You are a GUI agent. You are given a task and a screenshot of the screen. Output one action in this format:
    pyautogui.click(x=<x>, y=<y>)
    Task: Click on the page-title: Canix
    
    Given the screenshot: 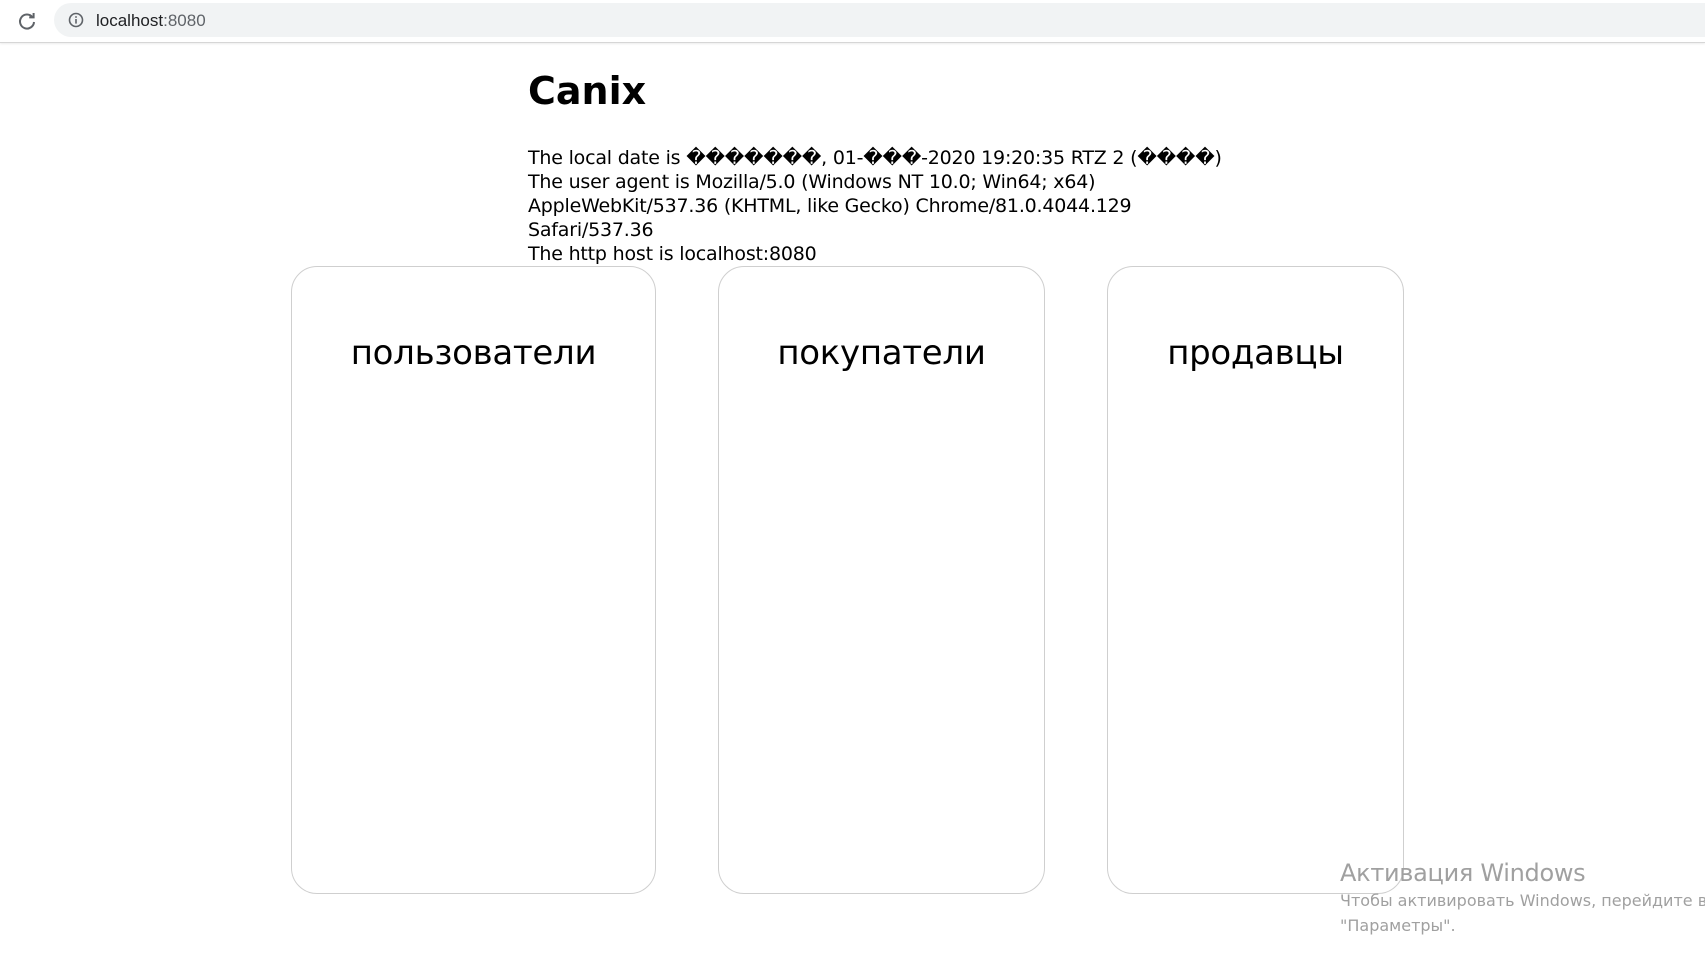 What is the action you would take?
    pyautogui.click(x=587, y=91)
    